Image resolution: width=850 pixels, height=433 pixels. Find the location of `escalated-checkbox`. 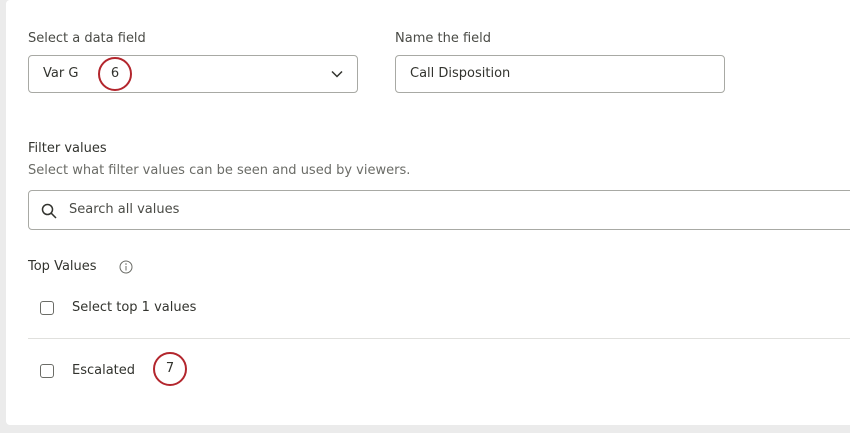

escalated-checkbox is located at coordinates (47, 371).